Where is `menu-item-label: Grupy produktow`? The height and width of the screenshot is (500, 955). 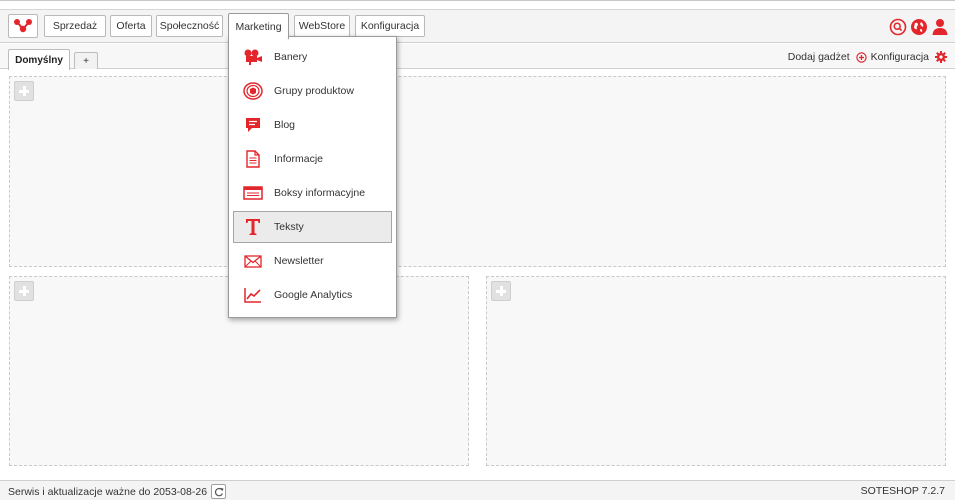 menu-item-label: Grupy produktow is located at coordinates (314, 91).